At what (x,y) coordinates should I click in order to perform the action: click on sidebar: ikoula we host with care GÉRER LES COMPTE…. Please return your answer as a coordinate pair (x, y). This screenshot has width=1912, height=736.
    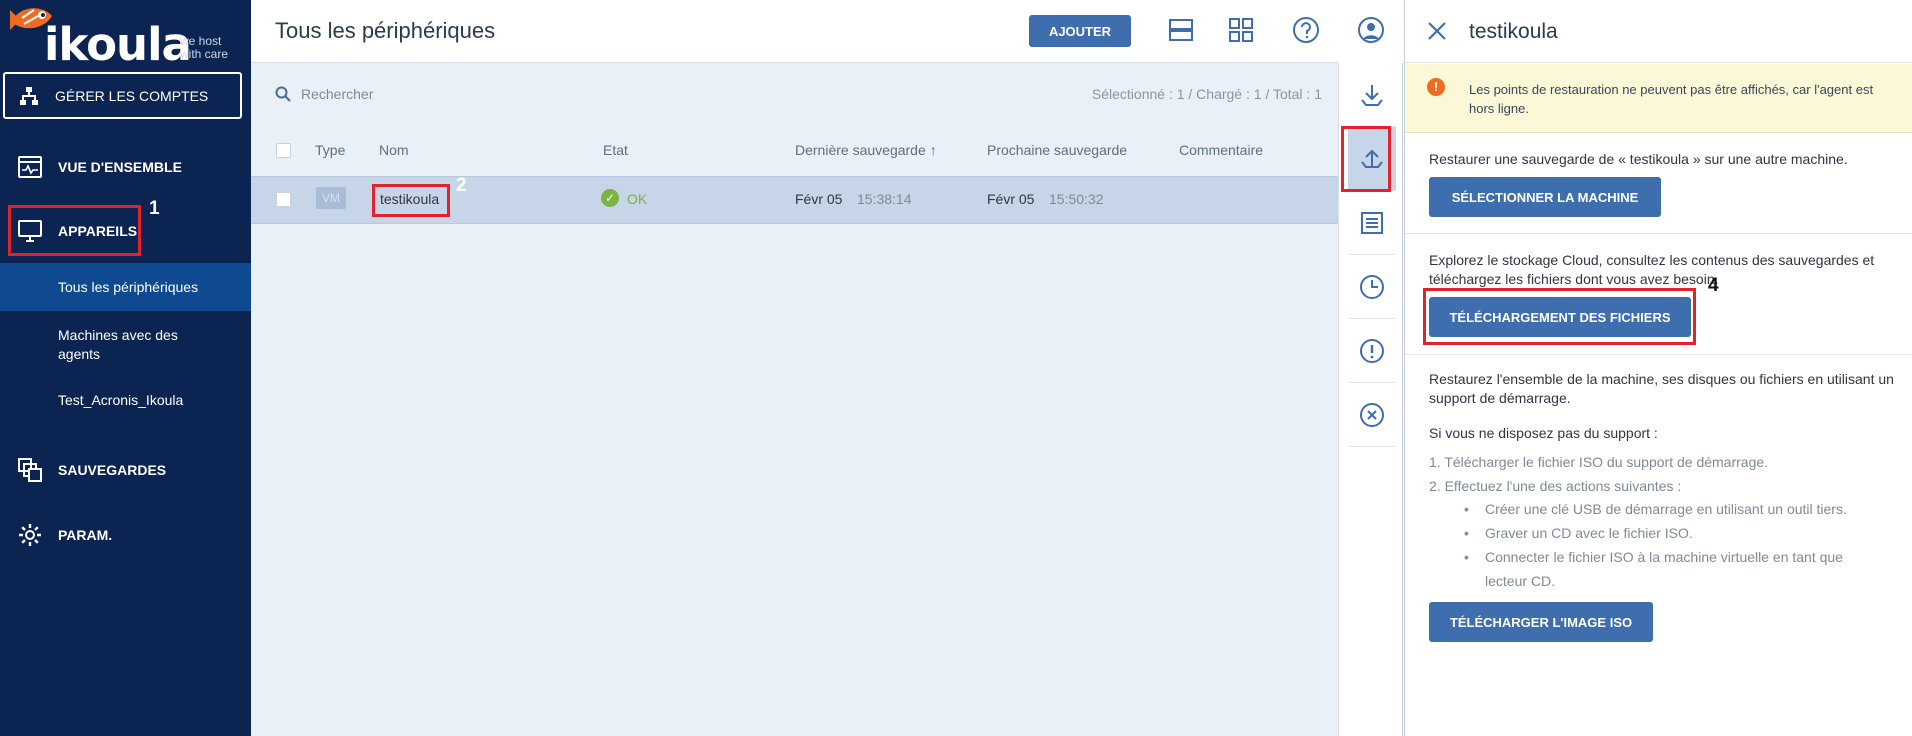
    Looking at the image, I should click on (125, 368).